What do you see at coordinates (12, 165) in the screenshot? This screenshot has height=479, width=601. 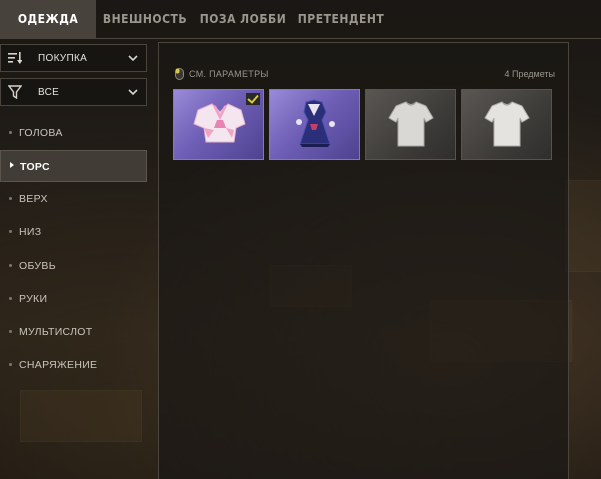 I see `selected-arrow-icon` at bounding box center [12, 165].